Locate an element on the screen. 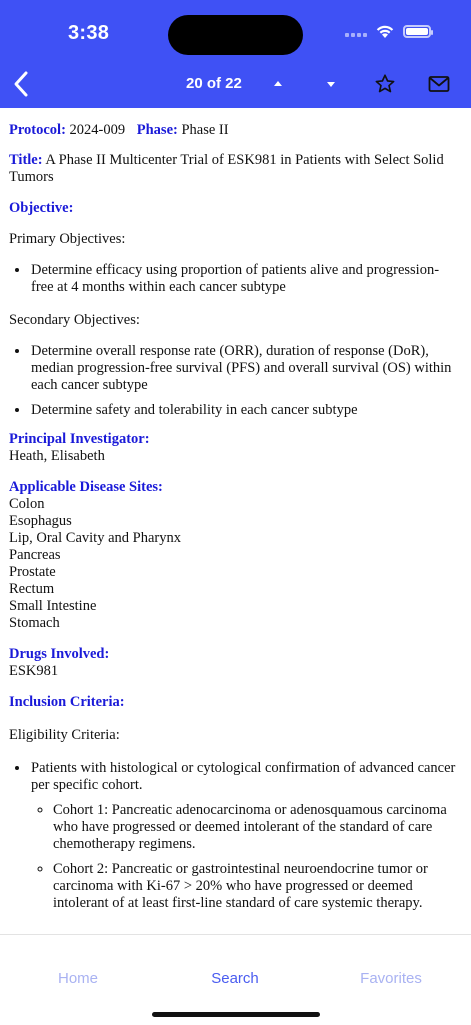  tab-bar: Home Search Favorites is located at coordinates (235, 979).